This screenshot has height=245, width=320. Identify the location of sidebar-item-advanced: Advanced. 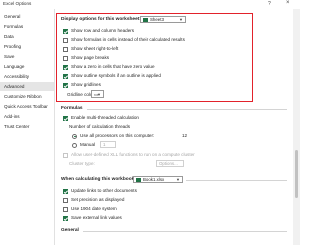
(27, 86).